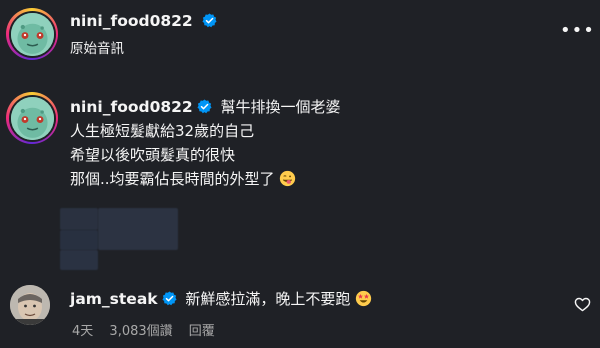  What do you see at coordinates (577, 30) in the screenshot?
I see `more-options-icon: •••` at bounding box center [577, 30].